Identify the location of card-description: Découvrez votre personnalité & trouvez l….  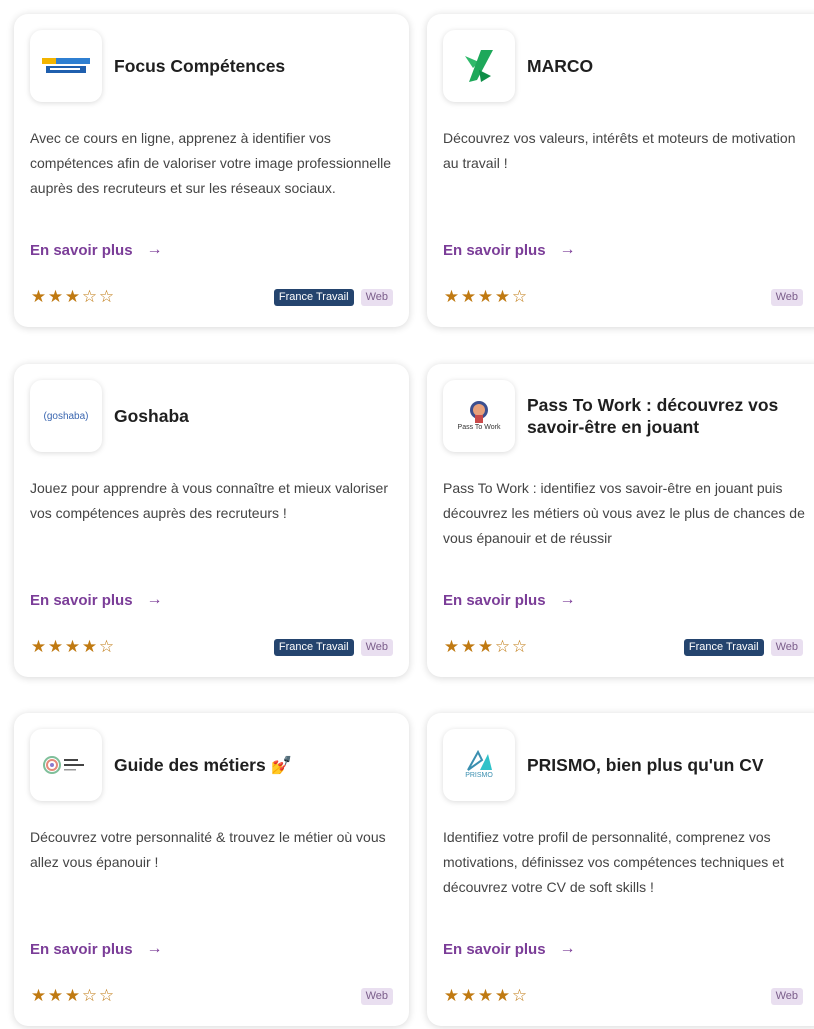
(208, 849).